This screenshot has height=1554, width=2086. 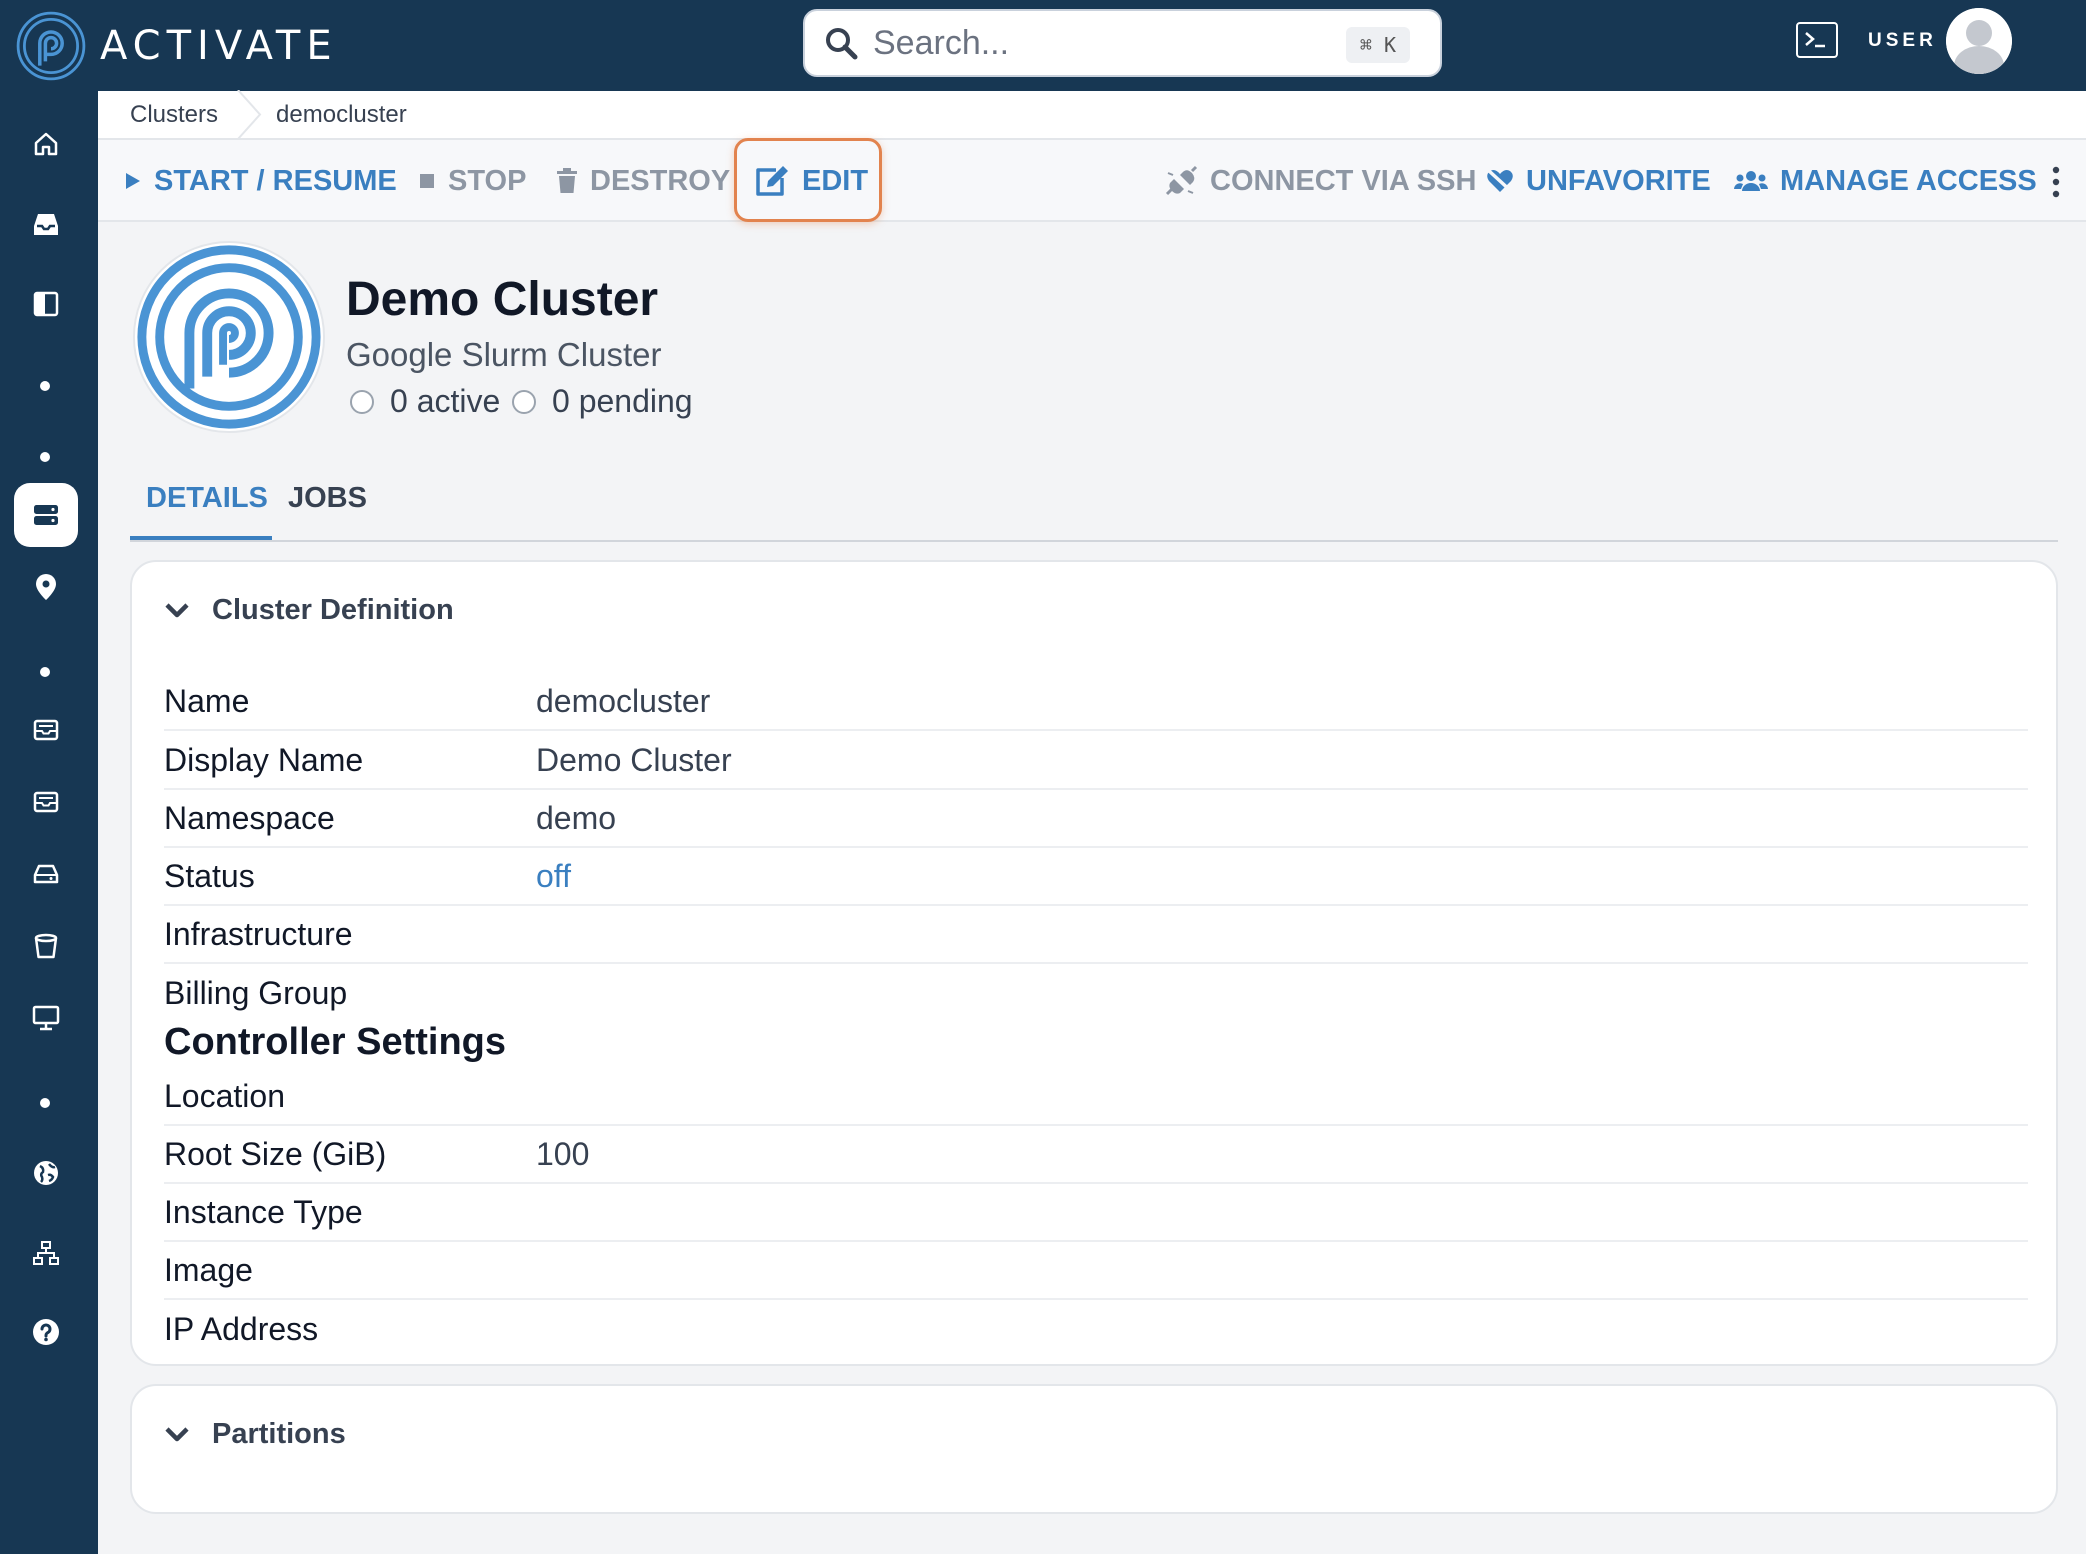 What do you see at coordinates (811, 181) in the screenshot?
I see `edit-button: EDIT` at bounding box center [811, 181].